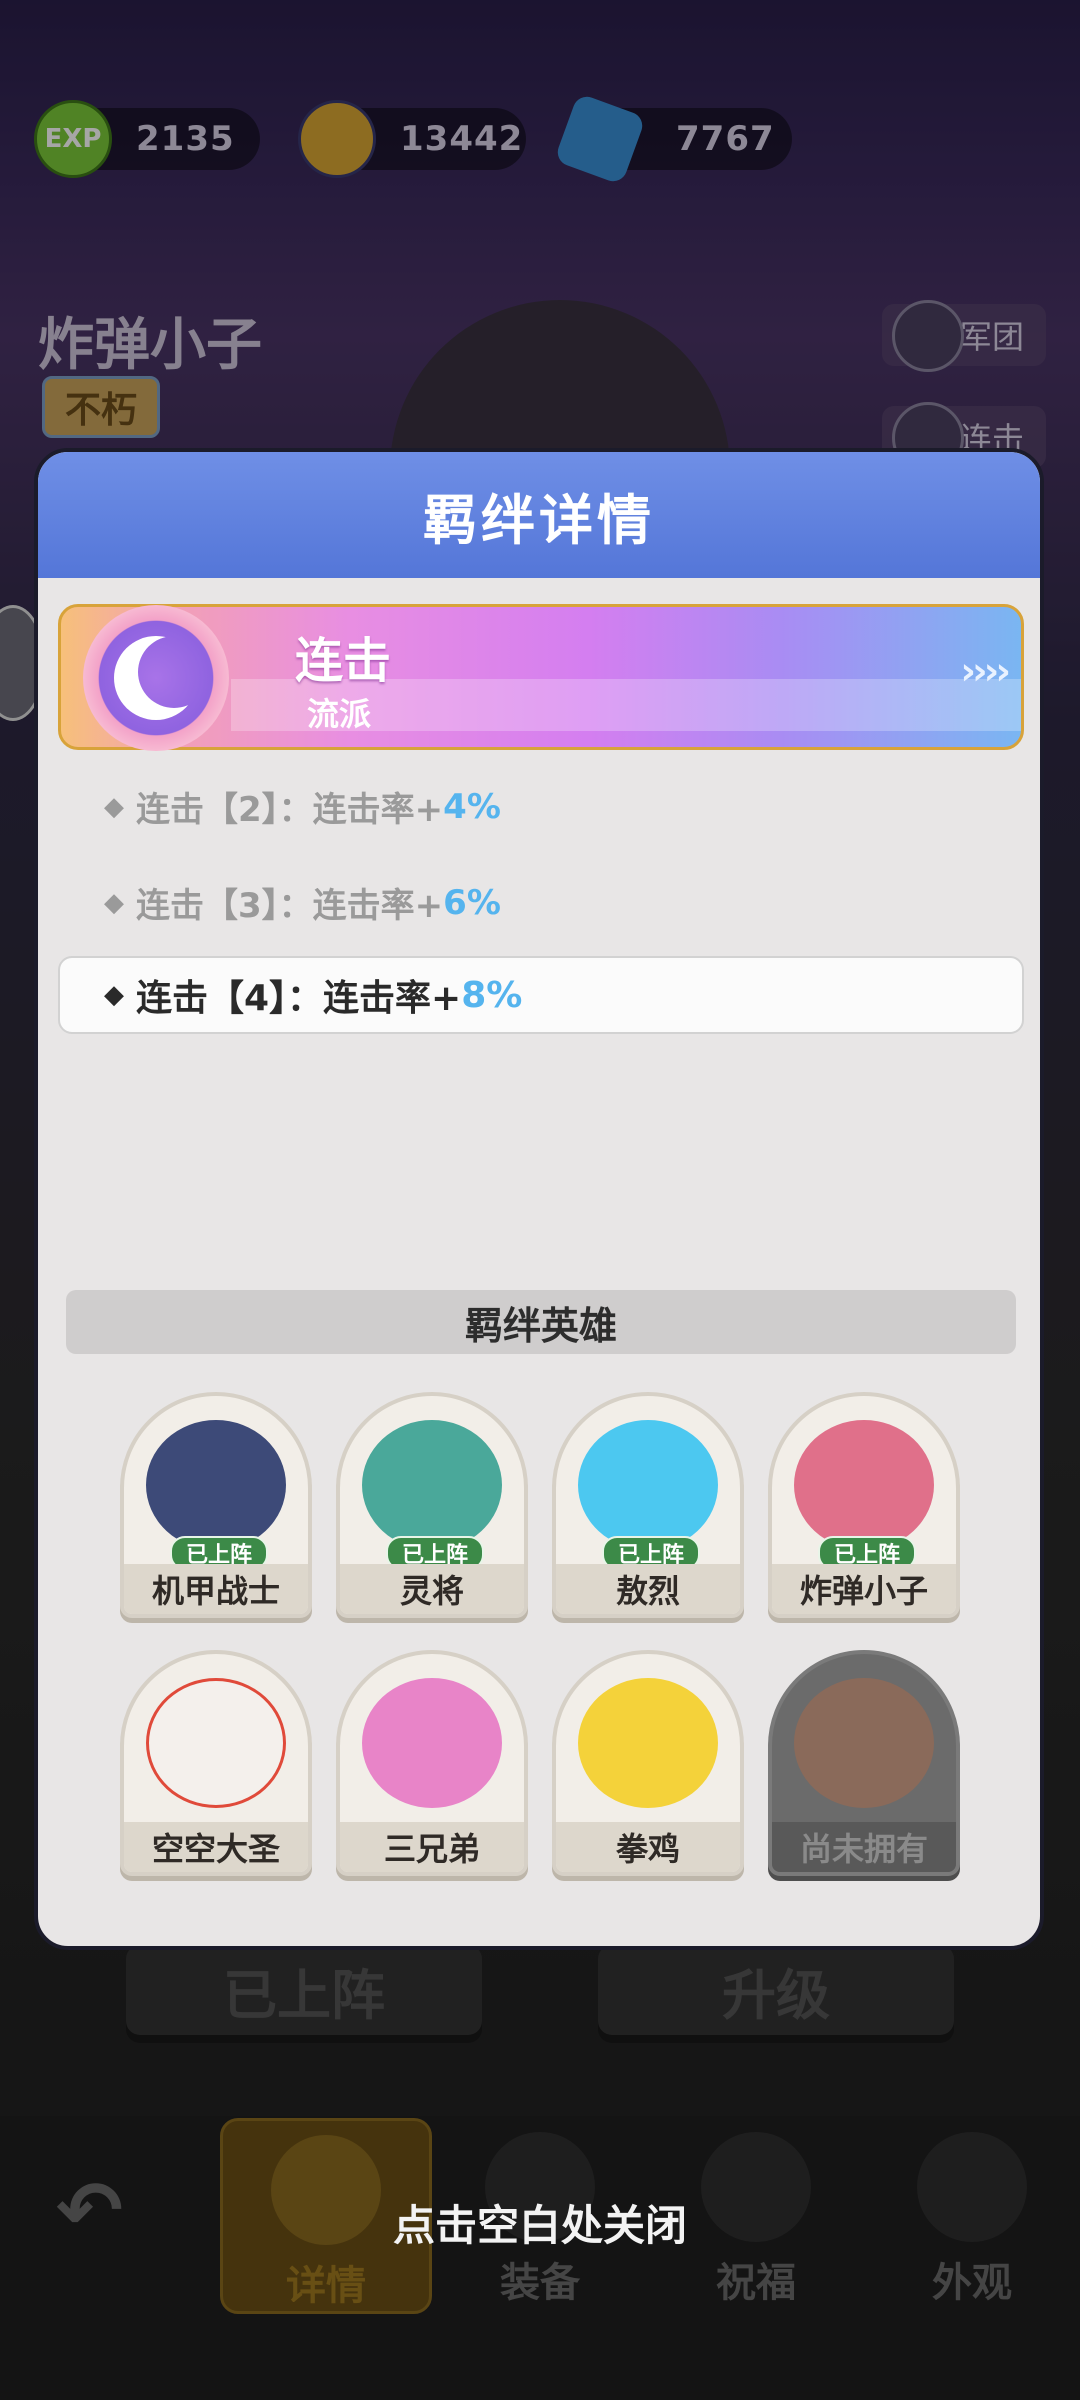  What do you see at coordinates (541, 995) in the screenshot?
I see `bonus-row-active: ◆ 连击【4】：连击率+ 8%` at bounding box center [541, 995].